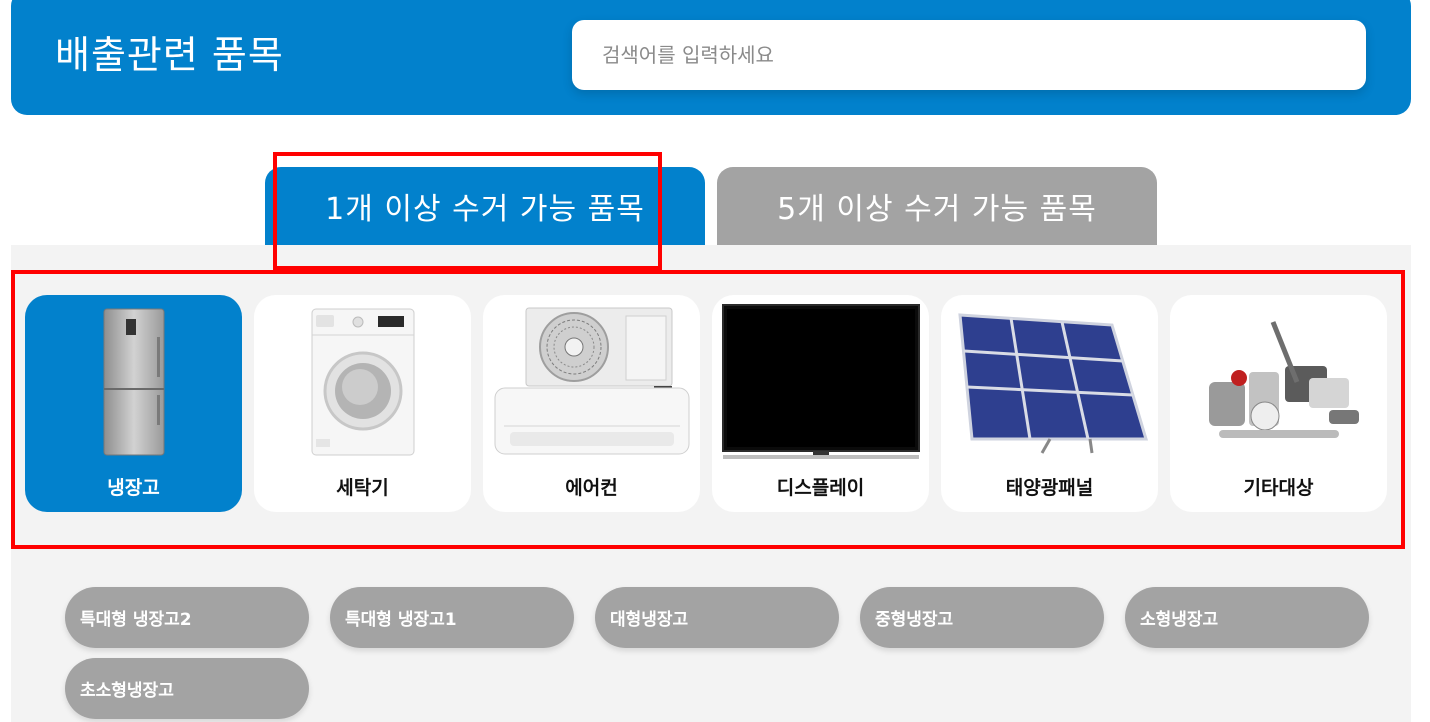 This screenshot has width=1430, height=722. What do you see at coordinates (649, 620) in the screenshot?
I see `chip-label: 대형냉장고` at bounding box center [649, 620].